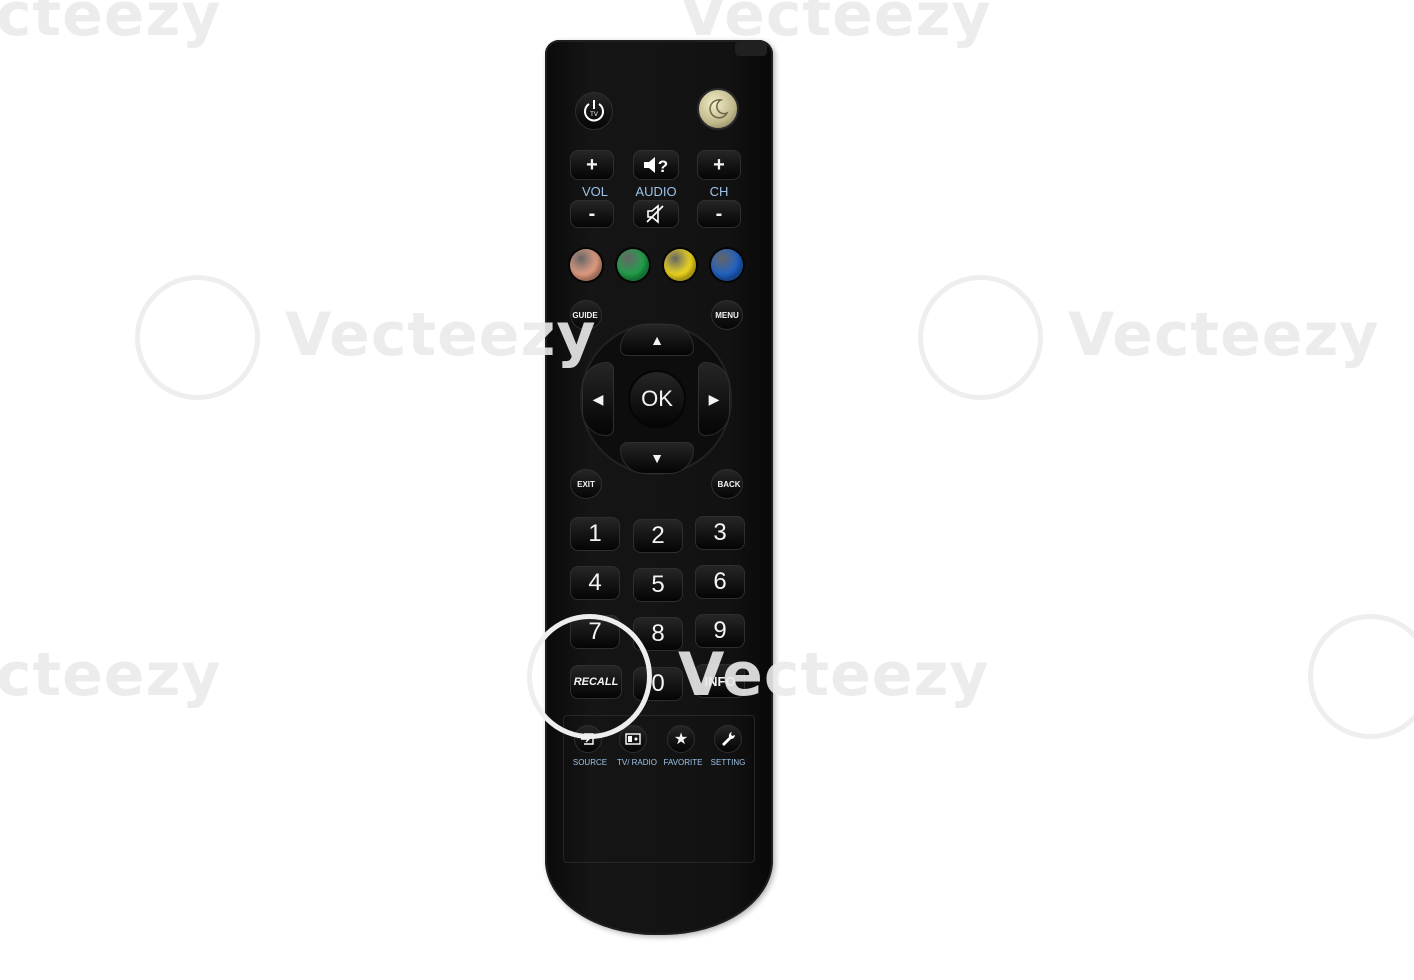  I want to click on arrow-down-icon: ▼, so click(657, 458).